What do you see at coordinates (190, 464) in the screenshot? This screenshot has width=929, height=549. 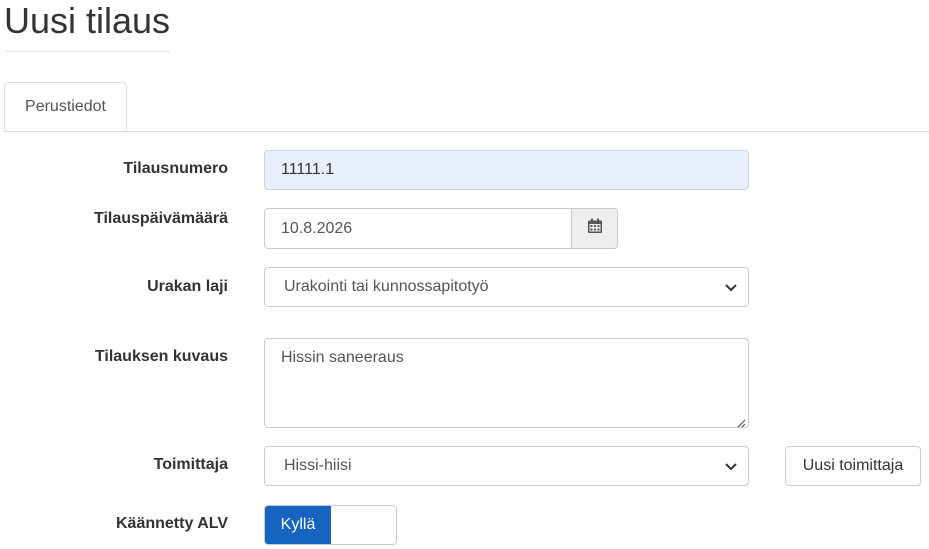 I see `supplier-label: Toimittaja` at bounding box center [190, 464].